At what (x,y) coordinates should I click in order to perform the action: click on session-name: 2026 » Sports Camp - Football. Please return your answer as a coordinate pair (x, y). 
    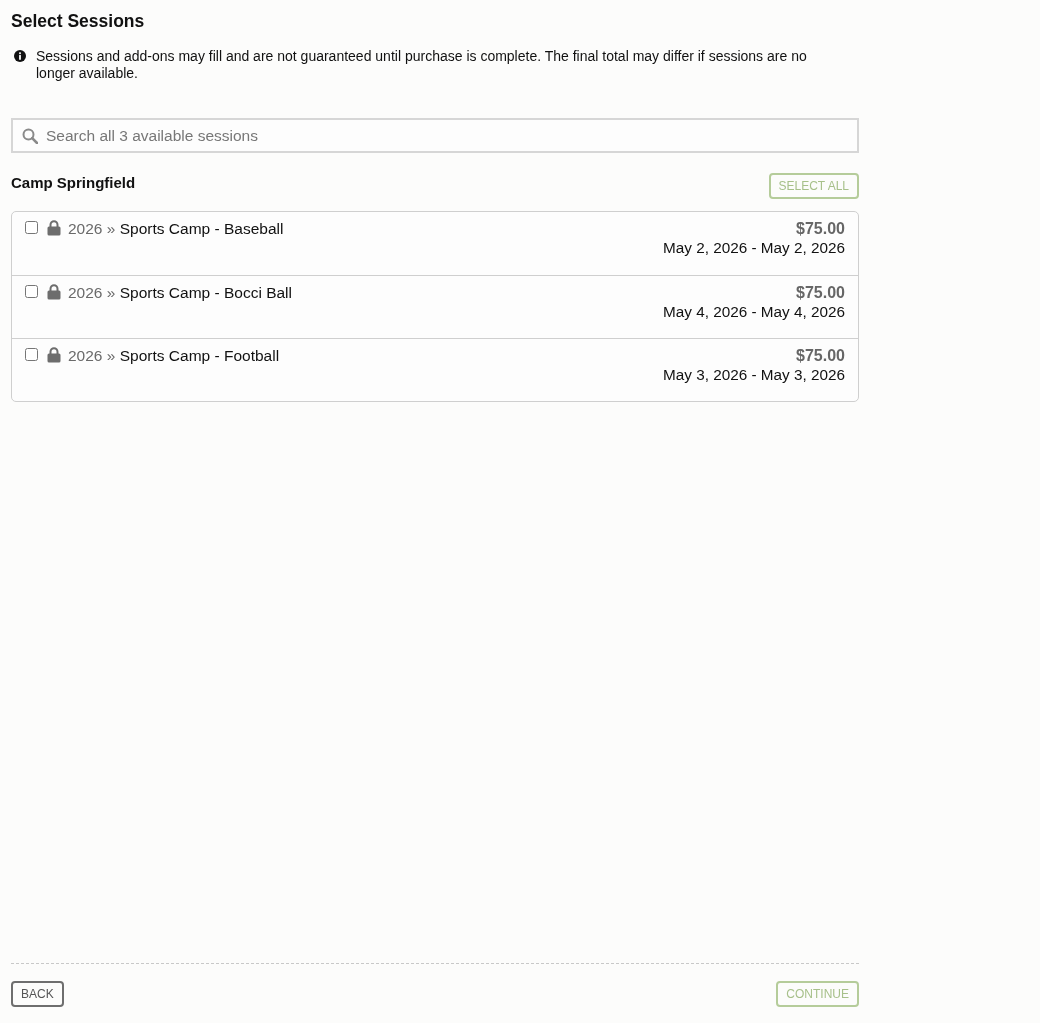
    Looking at the image, I should click on (174, 355).